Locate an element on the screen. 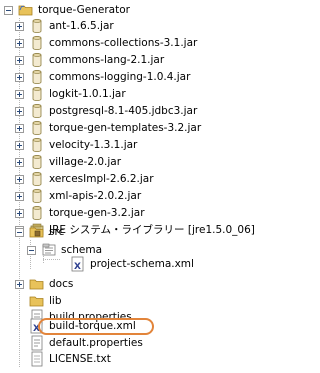 The image size is (320, 373). tree-row-library: torque-gen-3.2.jar is located at coordinates (142, 213).